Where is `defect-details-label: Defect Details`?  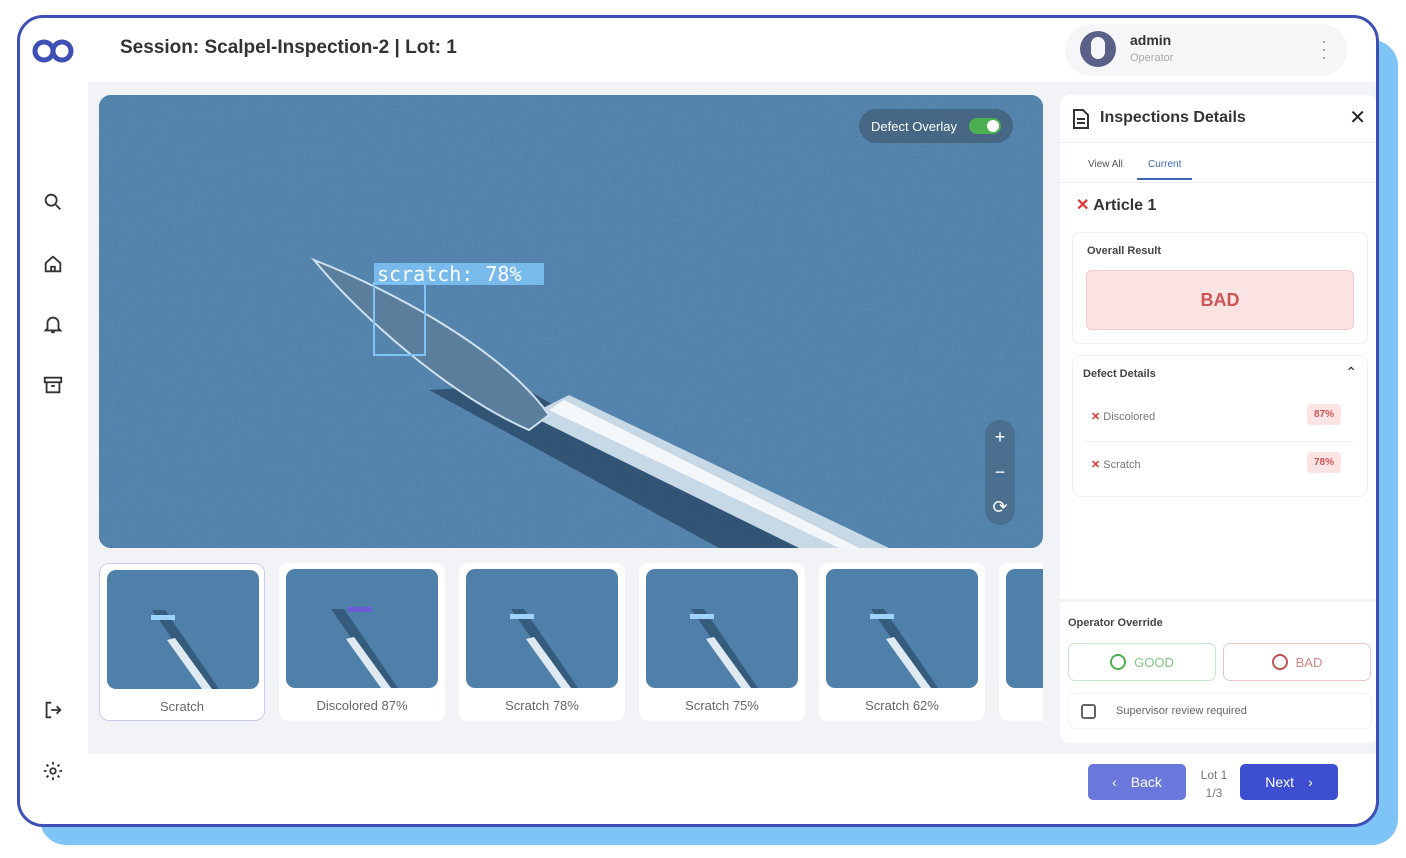
defect-details-label: Defect Details is located at coordinates (1119, 374).